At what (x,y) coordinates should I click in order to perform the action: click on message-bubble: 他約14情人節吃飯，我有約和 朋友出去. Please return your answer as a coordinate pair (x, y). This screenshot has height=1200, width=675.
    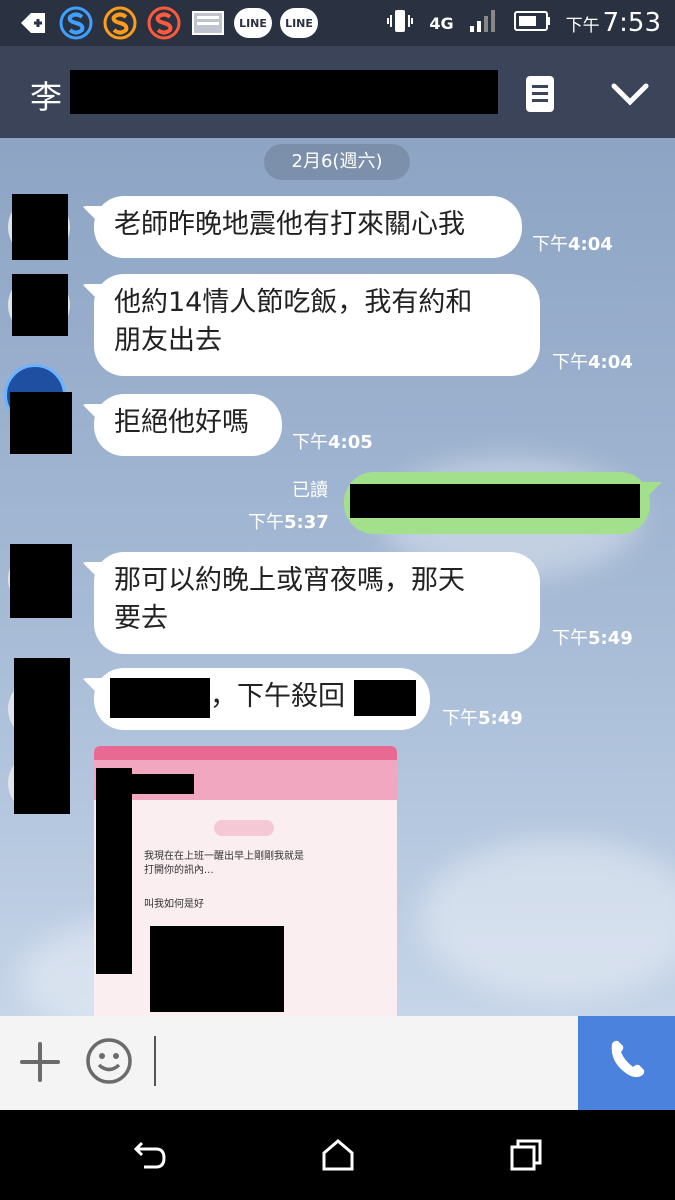
    Looking at the image, I should click on (317, 325).